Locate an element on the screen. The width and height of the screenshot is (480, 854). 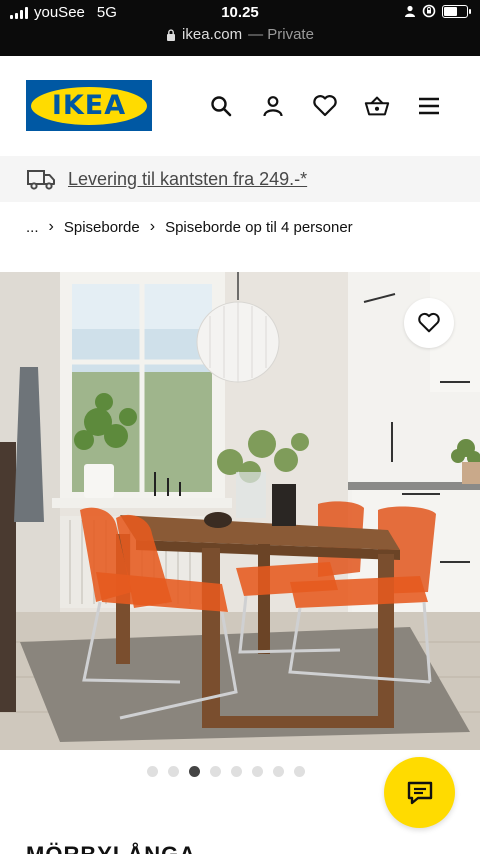
chat-button is located at coordinates (419, 792).